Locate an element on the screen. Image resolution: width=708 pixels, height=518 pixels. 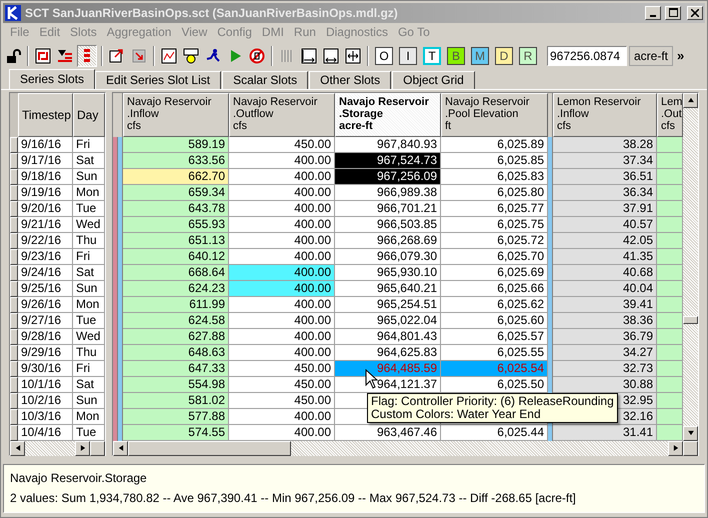
tab: Edit Series Slot List is located at coordinates (158, 79).